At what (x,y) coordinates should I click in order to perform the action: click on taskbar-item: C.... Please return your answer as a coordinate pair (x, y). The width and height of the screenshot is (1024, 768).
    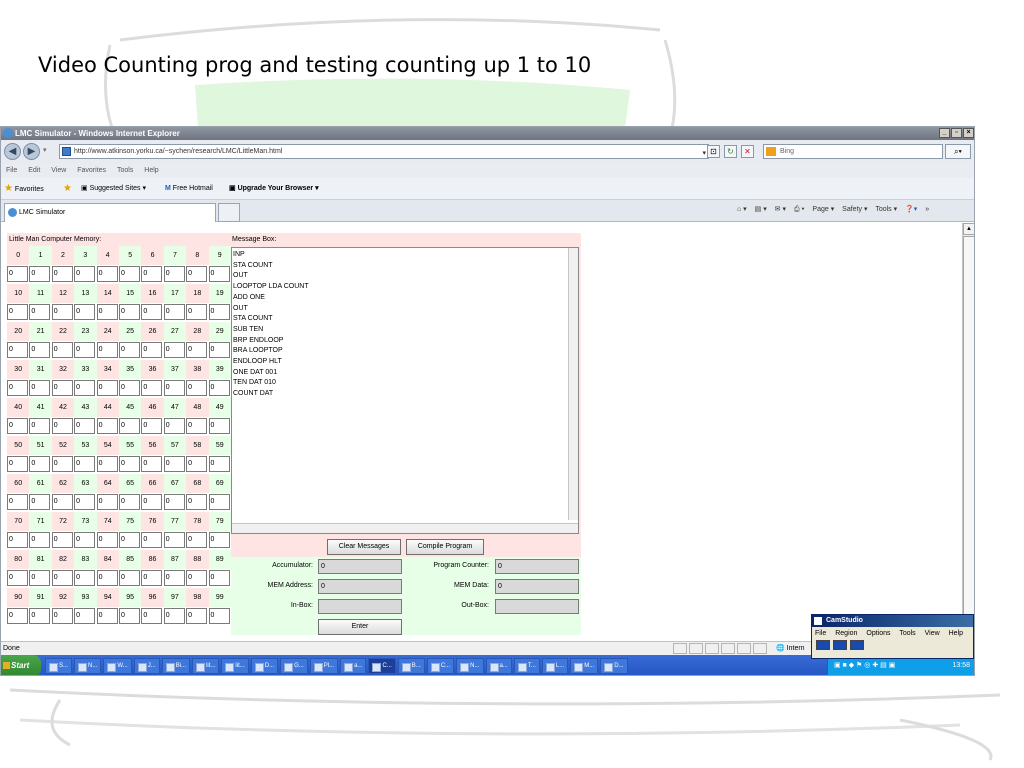
    Looking at the image, I should click on (382, 666).